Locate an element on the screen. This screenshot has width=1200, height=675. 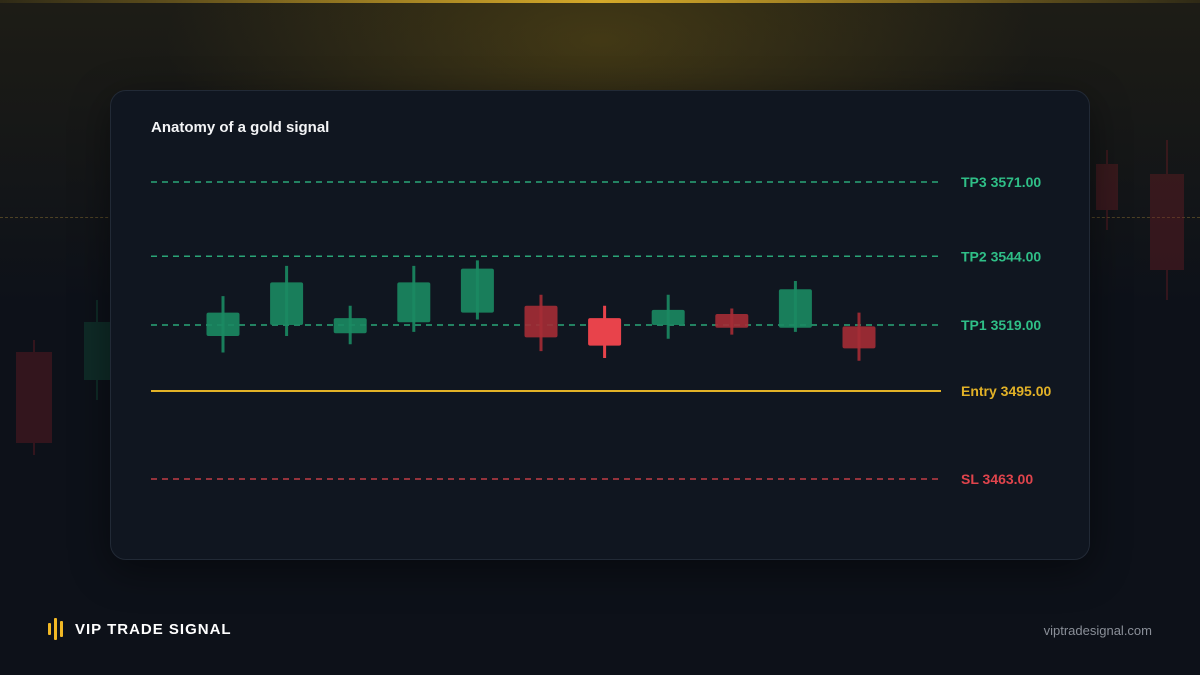
take-profit-label: TP1 3519.00 is located at coordinates (1001, 325).